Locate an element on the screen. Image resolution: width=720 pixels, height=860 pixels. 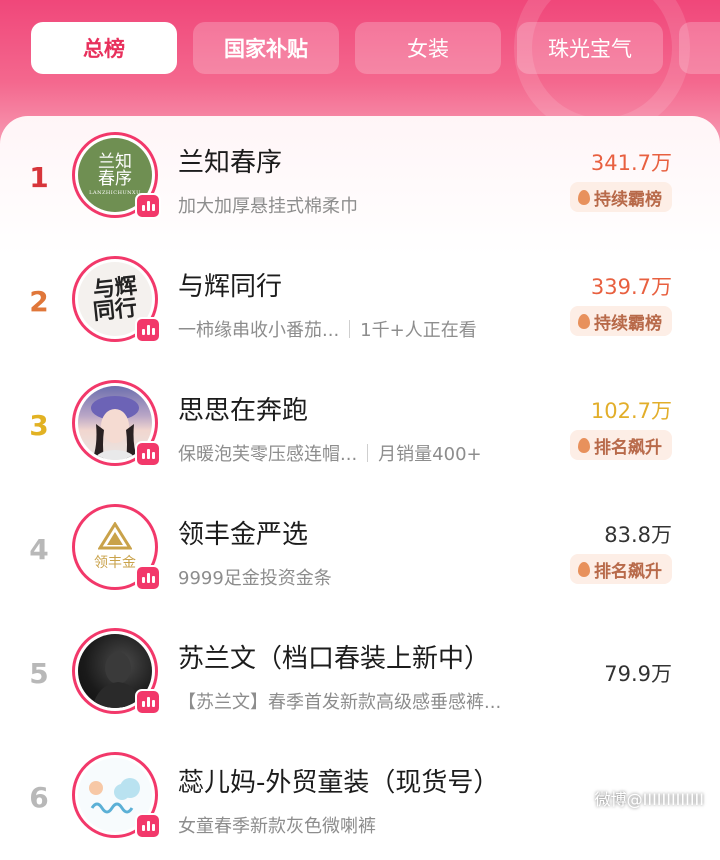
avatar-logo-text: 领丰金 is located at coordinates (115, 563).